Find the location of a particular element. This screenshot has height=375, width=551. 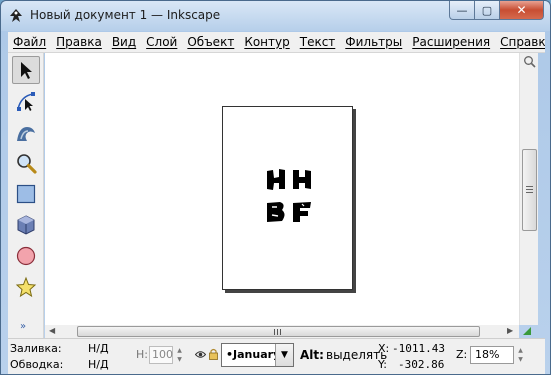

opacity-decrement-icon: ▼ is located at coordinates (179, 360).